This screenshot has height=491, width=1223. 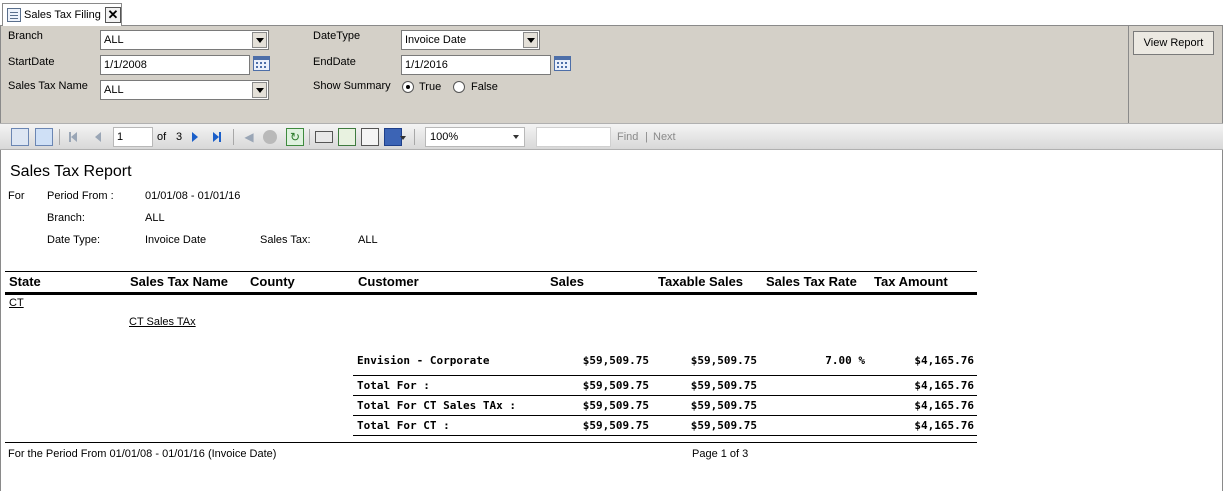 I want to click on sales-tax-name-value: ALL, so click(x=114, y=90).